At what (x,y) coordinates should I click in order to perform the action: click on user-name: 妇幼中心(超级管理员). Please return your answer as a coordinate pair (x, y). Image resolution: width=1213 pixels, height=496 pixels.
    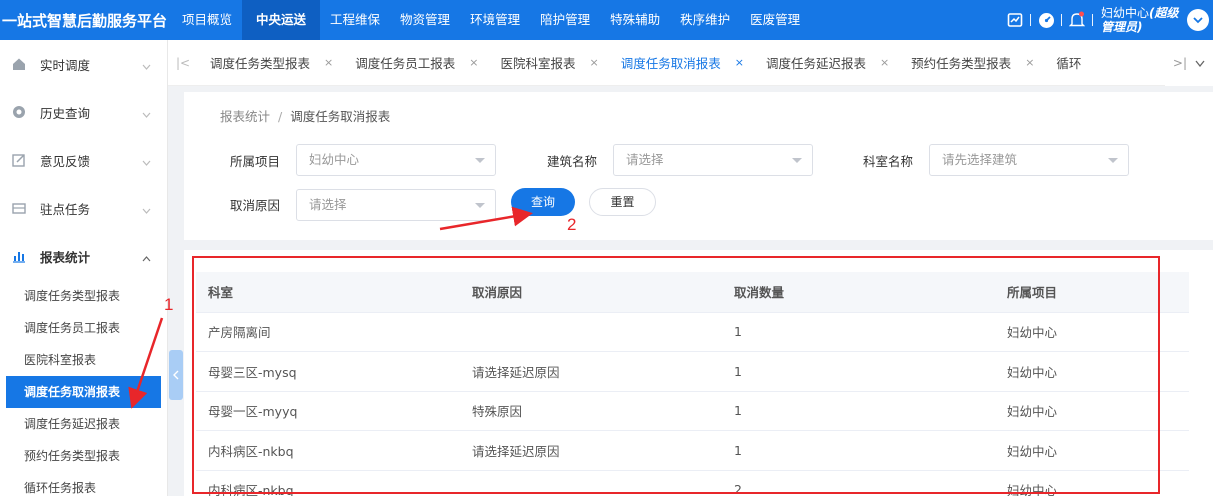
    Looking at the image, I should click on (1141, 20).